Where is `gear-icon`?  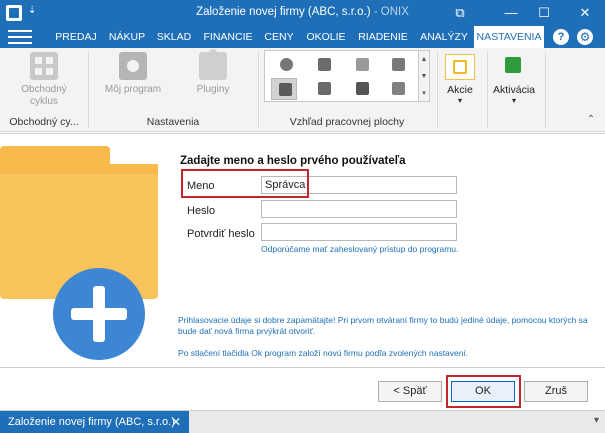
gear-icon is located at coordinates (133, 66).